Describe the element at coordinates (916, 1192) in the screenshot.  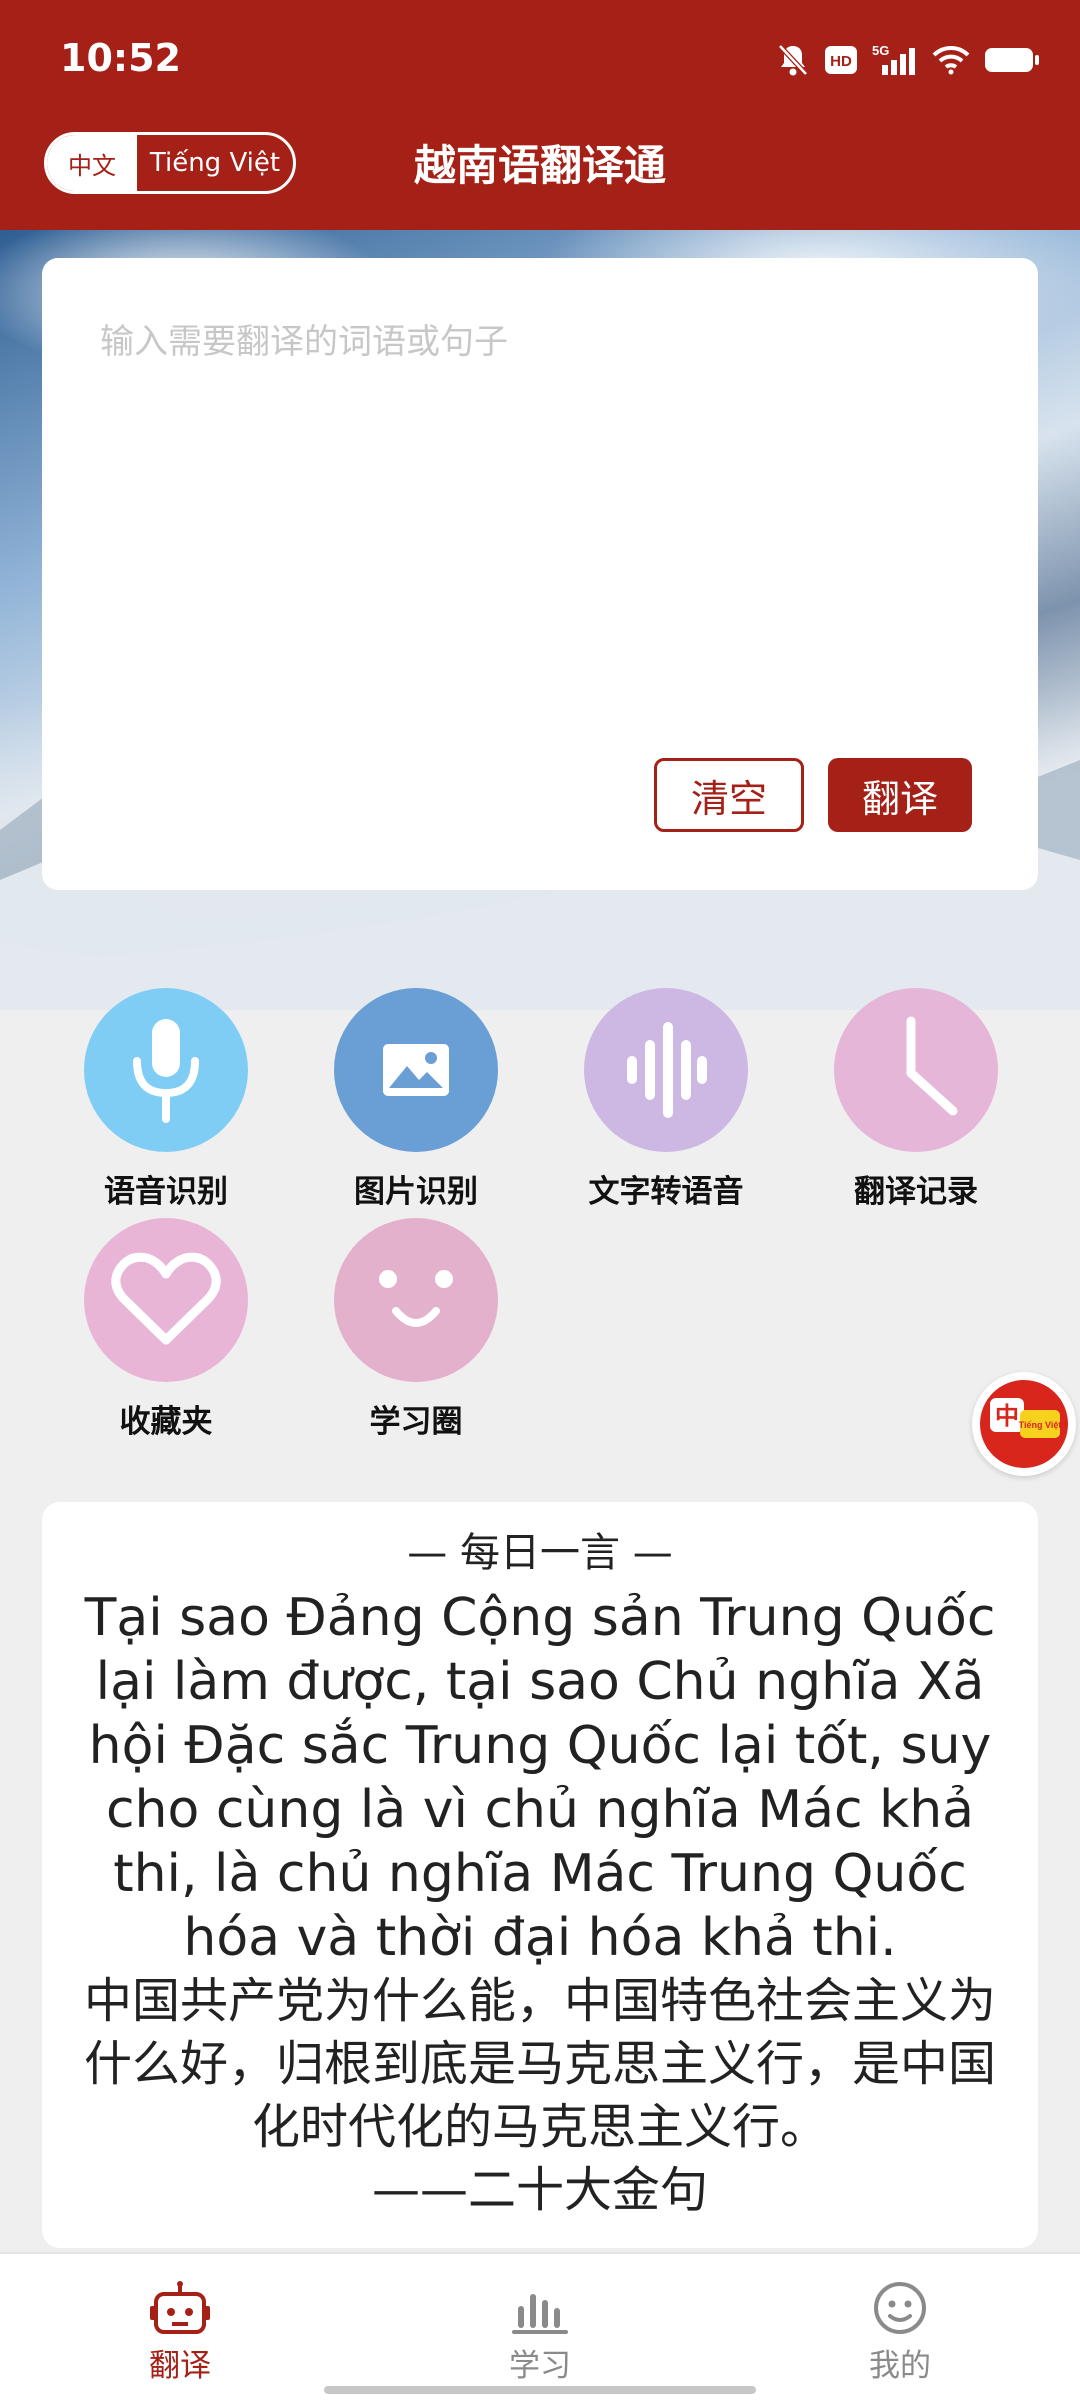
I see `feature-label: 翻译记录` at that location.